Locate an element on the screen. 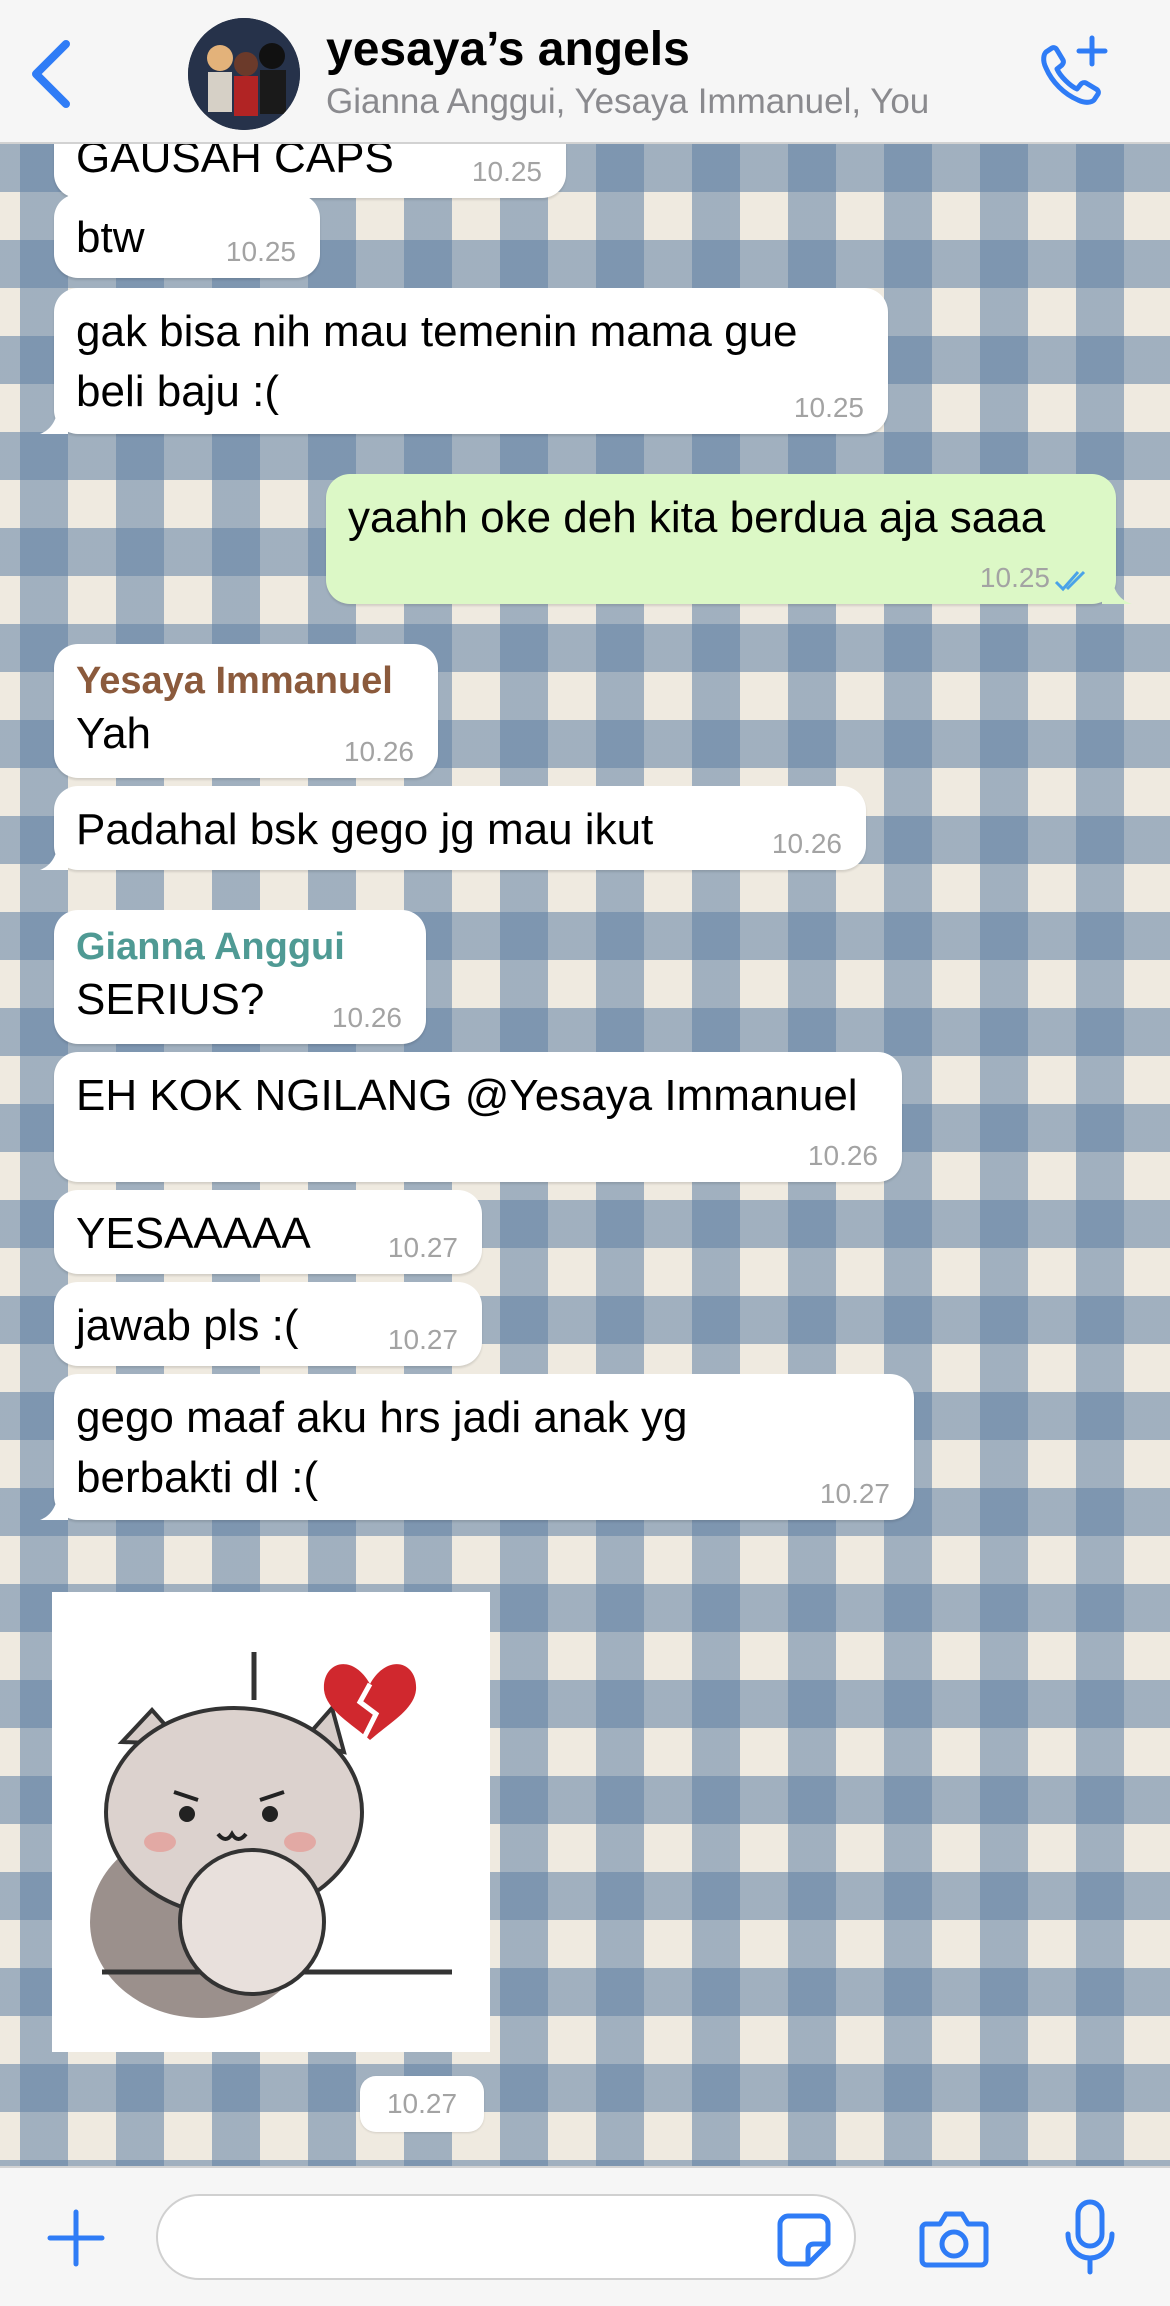 The height and width of the screenshot is (2306, 1170). message-text: EH KOK NGILANG @Yesaya Immanuel is located at coordinates (467, 1095).